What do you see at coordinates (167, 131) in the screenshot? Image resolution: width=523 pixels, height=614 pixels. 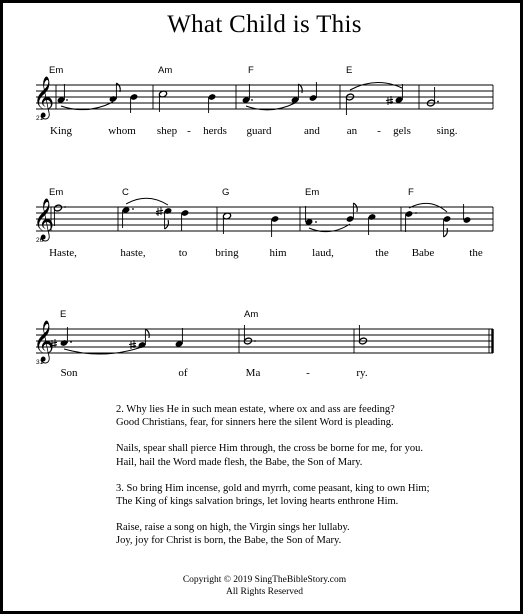 I see `lyric-syllable: shep` at bounding box center [167, 131].